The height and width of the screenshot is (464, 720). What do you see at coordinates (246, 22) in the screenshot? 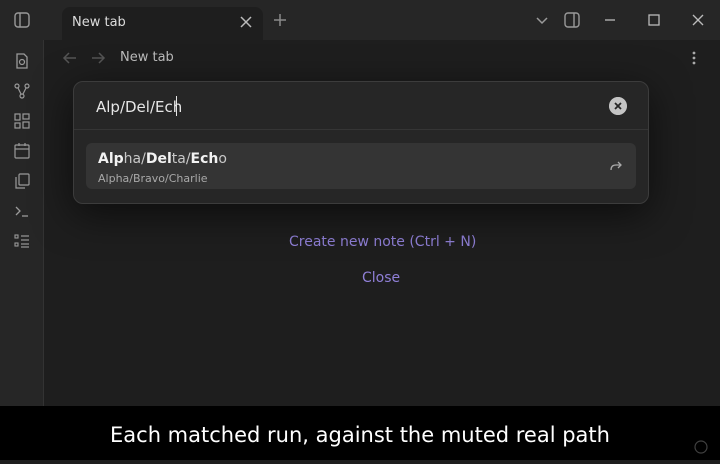
I see `tab-close-icon` at bounding box center [246, 22].